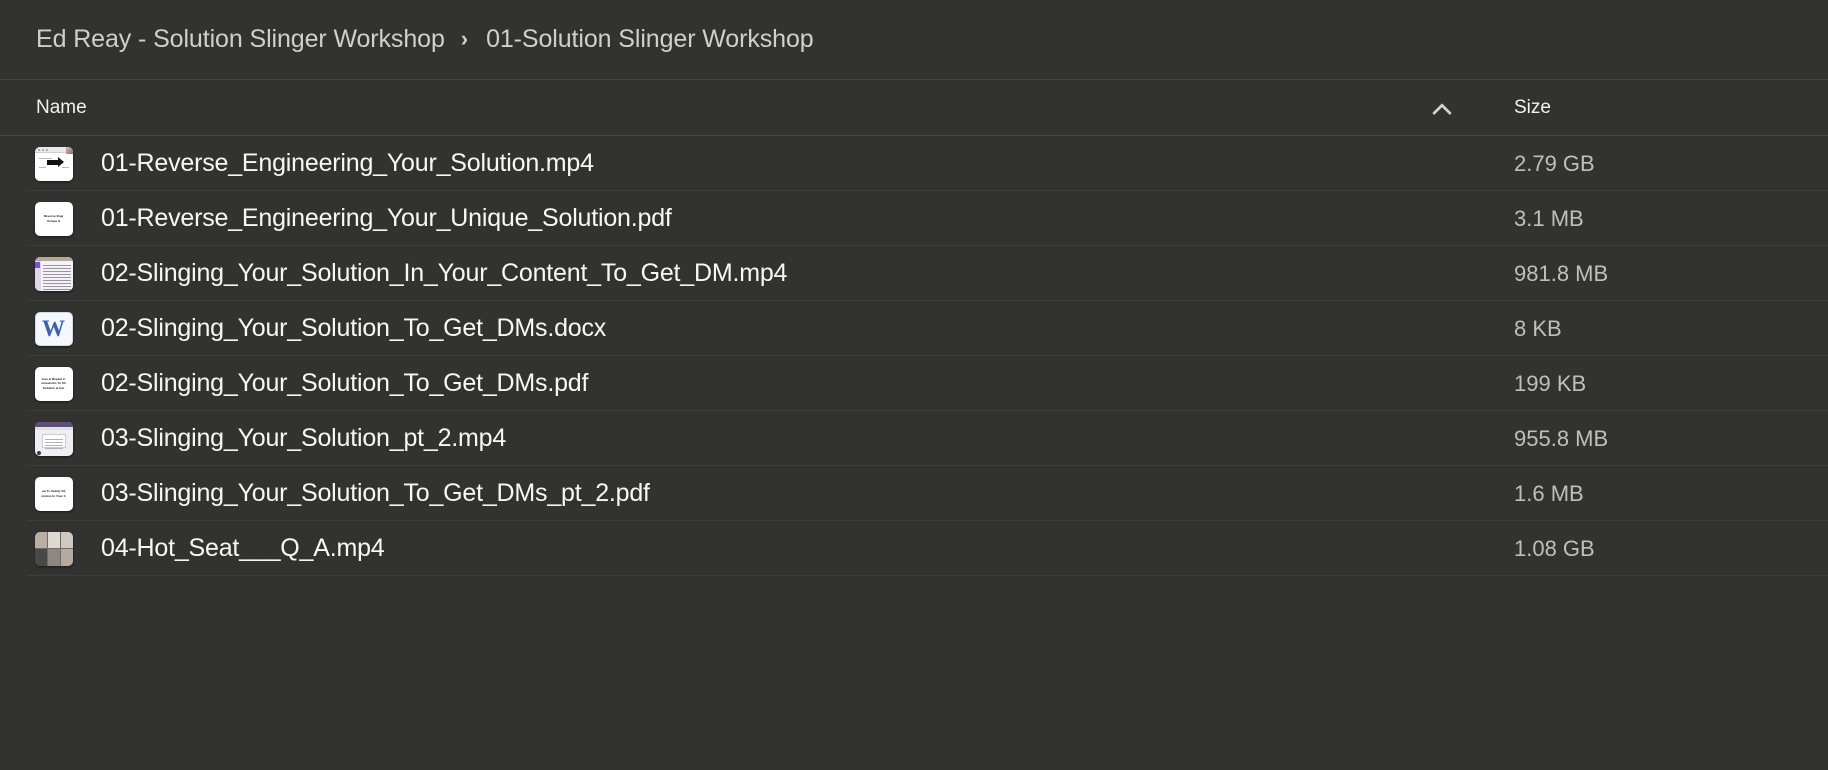 The width and height of the screenshot is (1828, 770). What do you see at coordinates (1549, 218) in the screenshot?
I see `file-size: 3.1 MB` at bounding box center [1549, 218].